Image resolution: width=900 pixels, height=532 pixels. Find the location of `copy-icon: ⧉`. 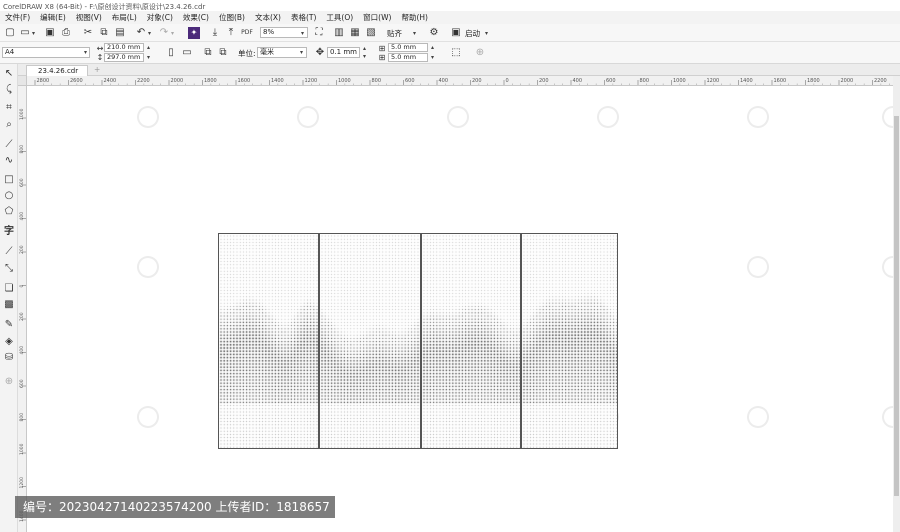

copy-icon: ⧉ is located at coordinates (104, 33).